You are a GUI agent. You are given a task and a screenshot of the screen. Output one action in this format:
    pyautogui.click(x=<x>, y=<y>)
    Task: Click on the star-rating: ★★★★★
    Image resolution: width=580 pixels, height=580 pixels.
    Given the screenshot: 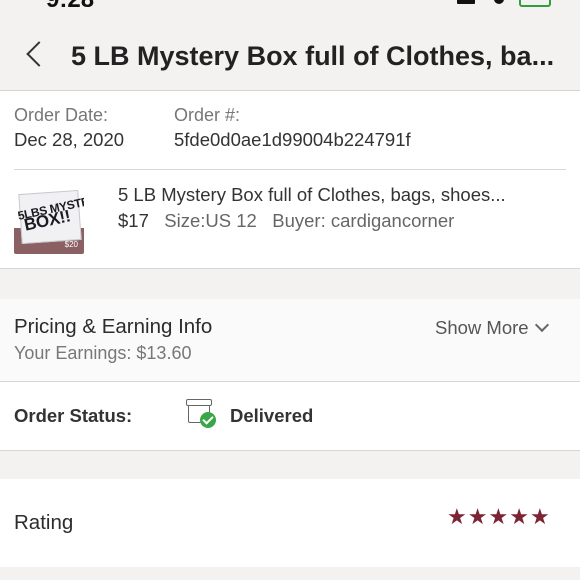 What is the action you would take?
    pyautogui.click(x=499, y=517)
    